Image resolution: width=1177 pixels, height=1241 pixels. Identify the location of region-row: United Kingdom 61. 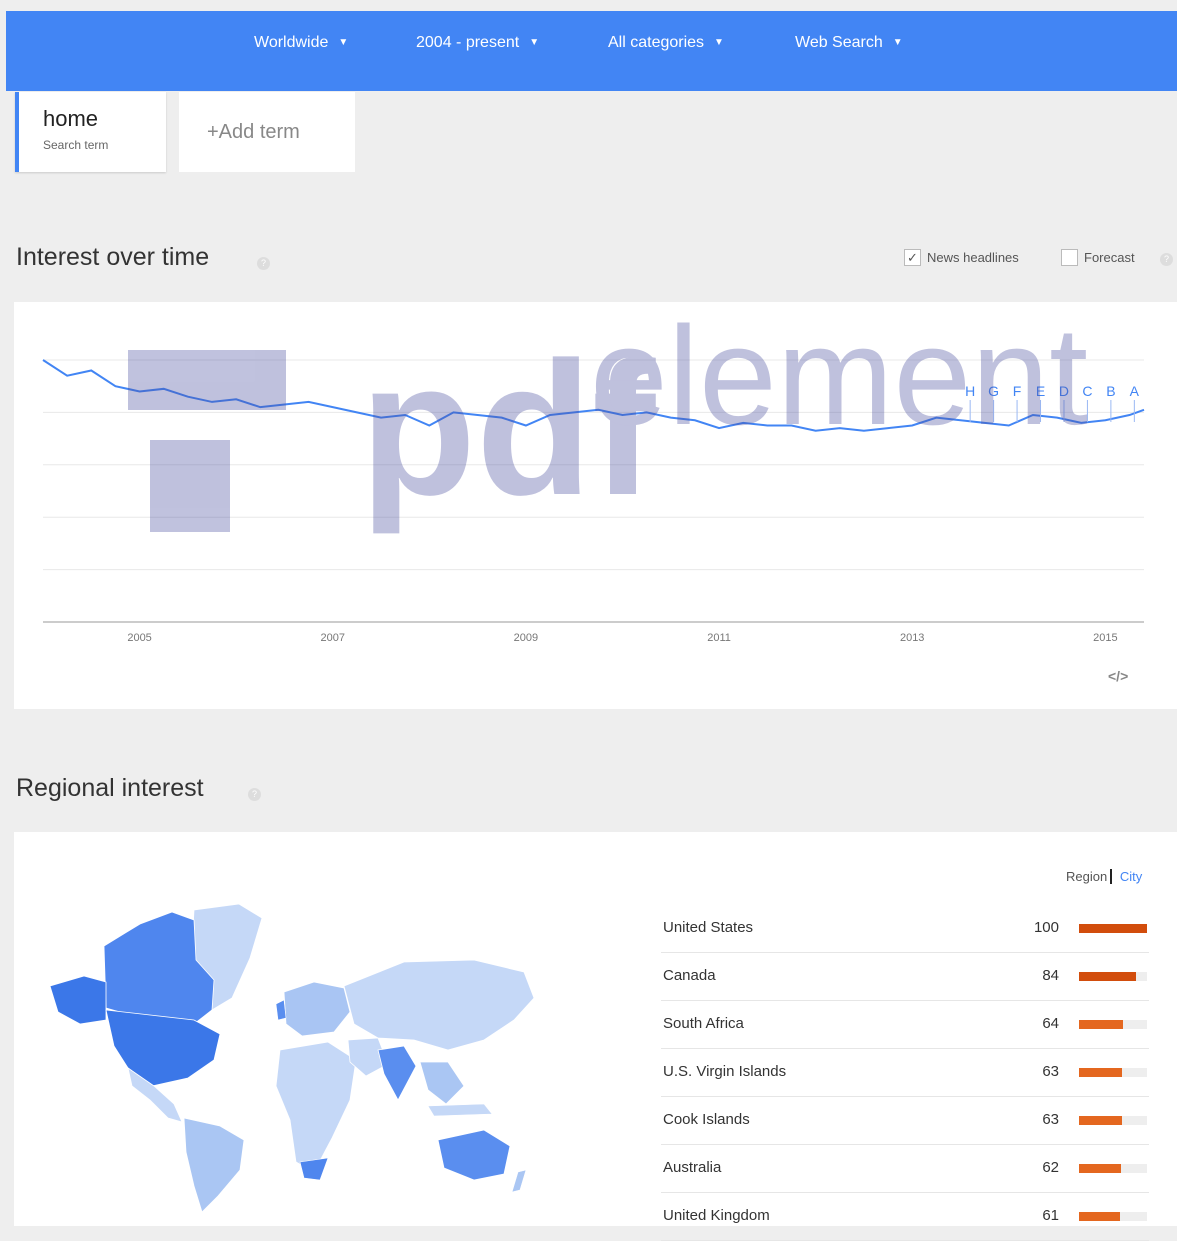
(905, 1217).